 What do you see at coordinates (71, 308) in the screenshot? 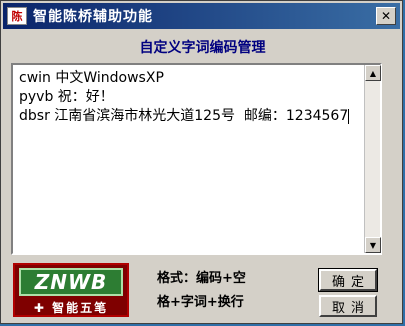
I see `logo-subtitle: ✚ 智能五笔` at bounding box center [71, 308].